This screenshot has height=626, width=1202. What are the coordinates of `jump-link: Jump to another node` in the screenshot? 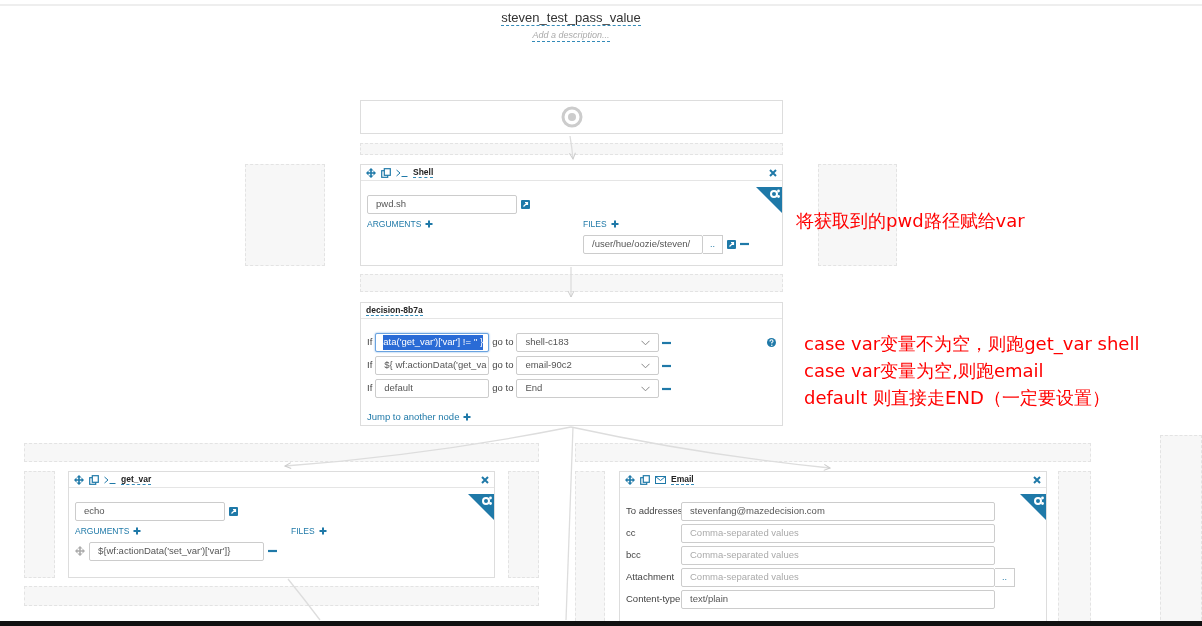 It's located at (413, 417).